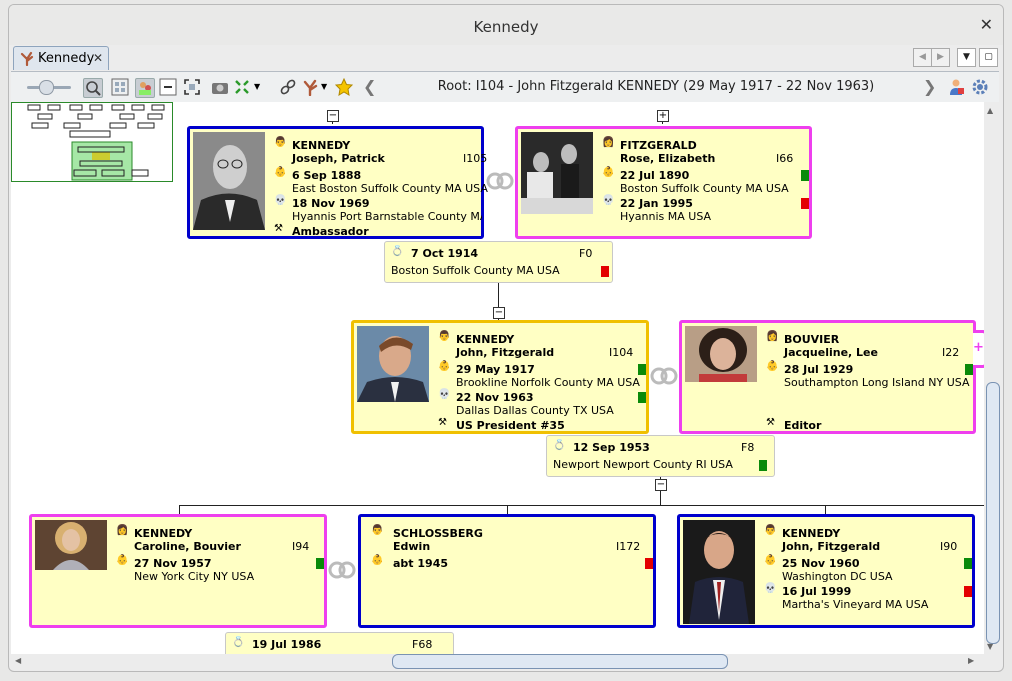 The width and height of the screenshot is (1012, 681). Describe the element at coordinates (666, 216) in the screenshot. I see `death-place: Hyannis MA USA` at that location.